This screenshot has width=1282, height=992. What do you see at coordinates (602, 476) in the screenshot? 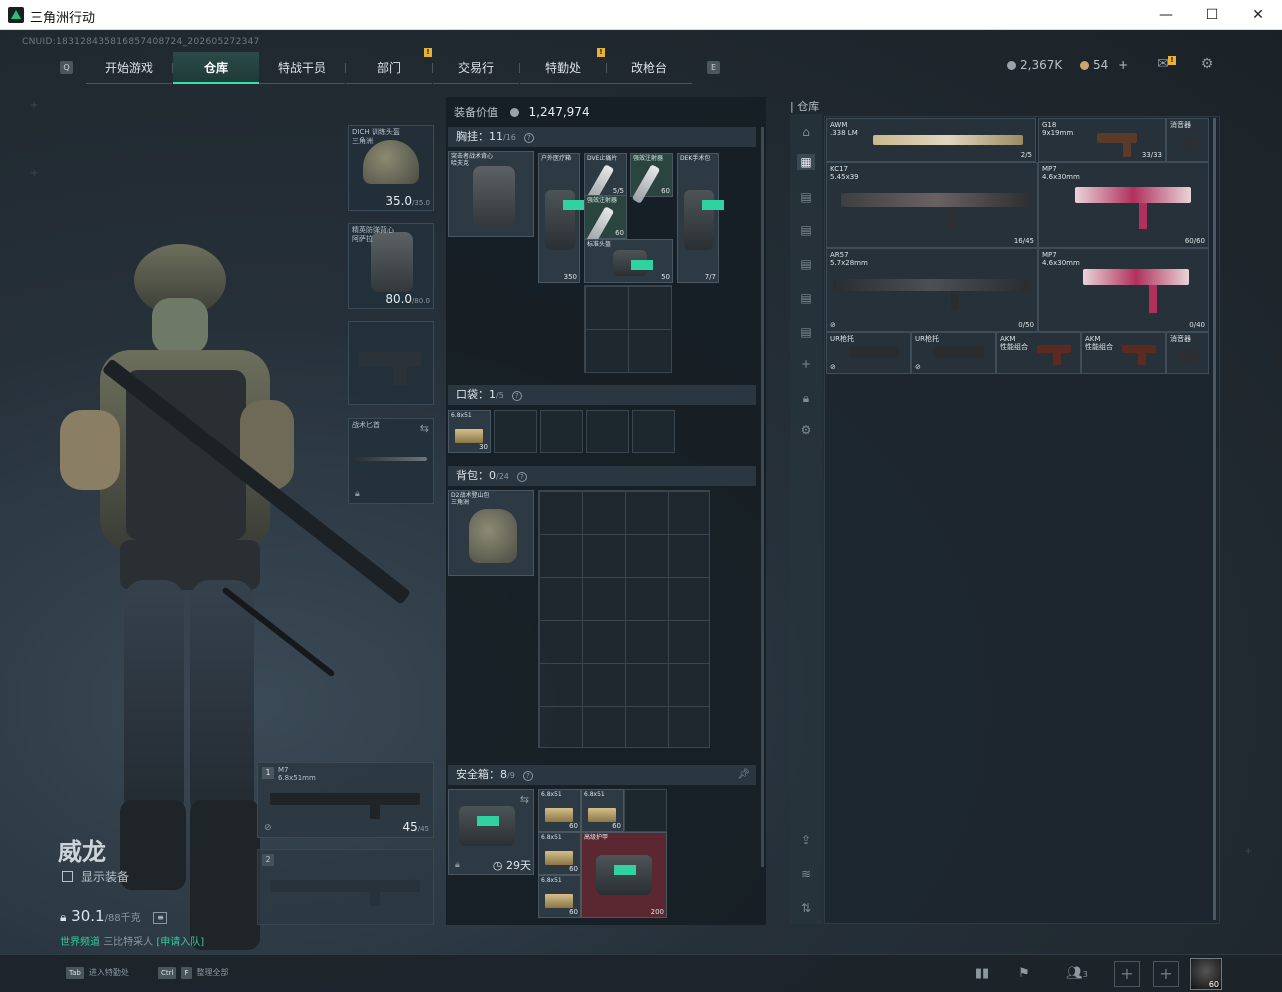
I see `backpack-header: 背包：0/24?` at bounding box center [602, 476].